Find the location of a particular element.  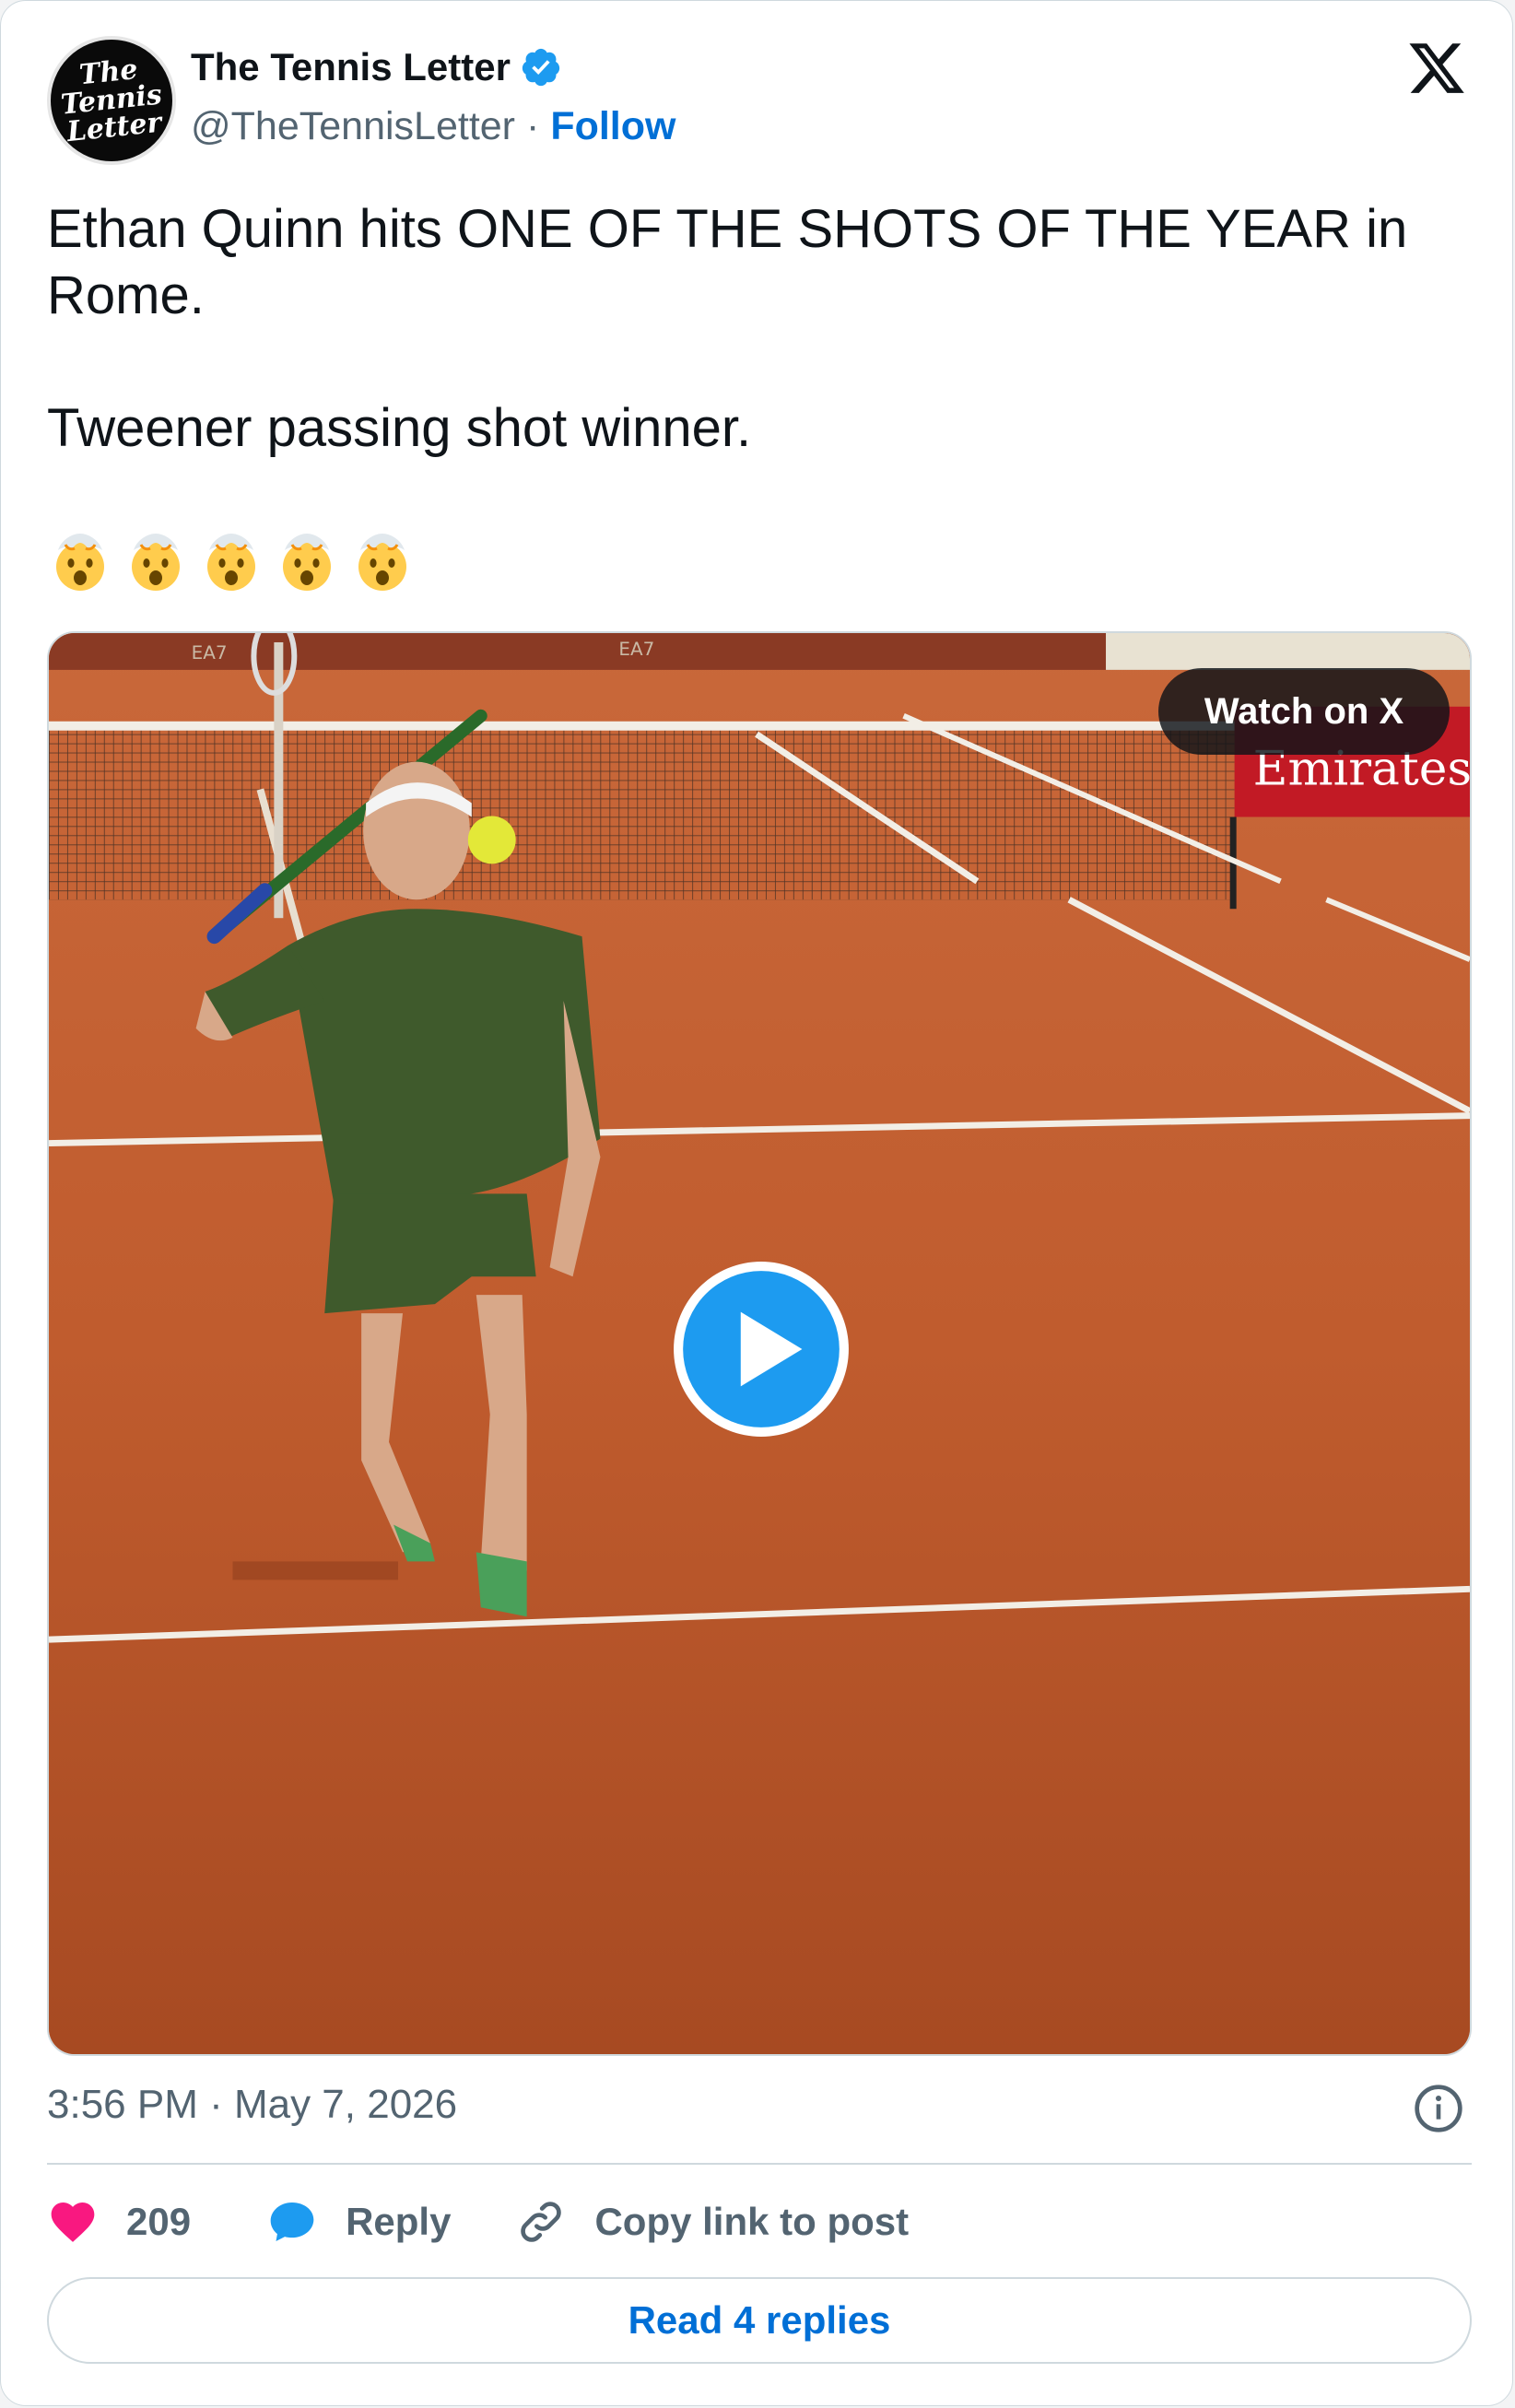

emoji-row is located at coordinates (231, 561).